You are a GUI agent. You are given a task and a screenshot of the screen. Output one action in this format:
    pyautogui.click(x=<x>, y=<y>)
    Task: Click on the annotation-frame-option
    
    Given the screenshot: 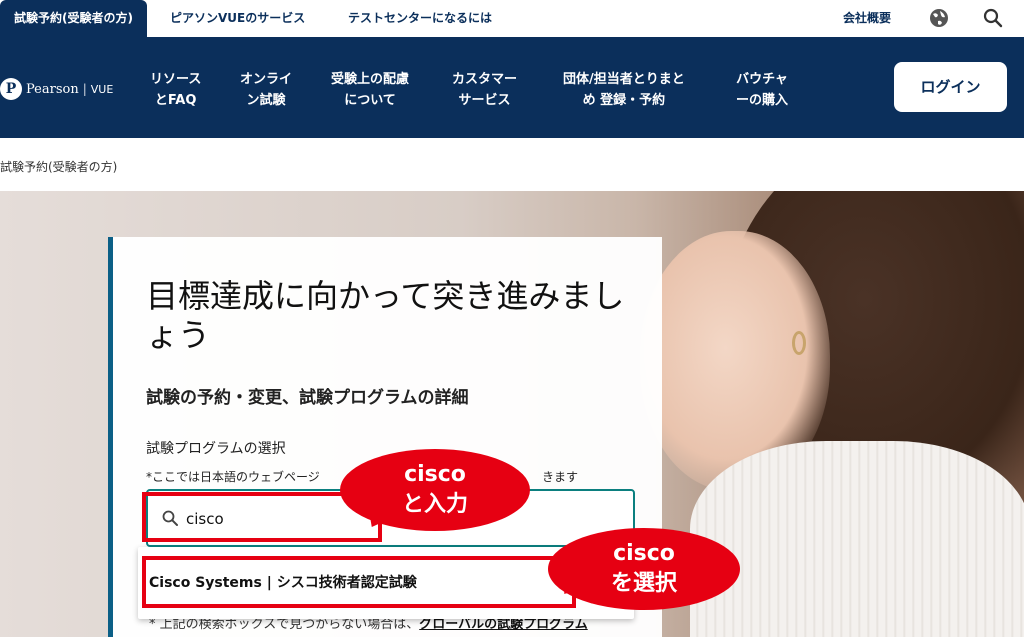 What is the action you would take?
    pyautogui.click(x=359, y=582)
    